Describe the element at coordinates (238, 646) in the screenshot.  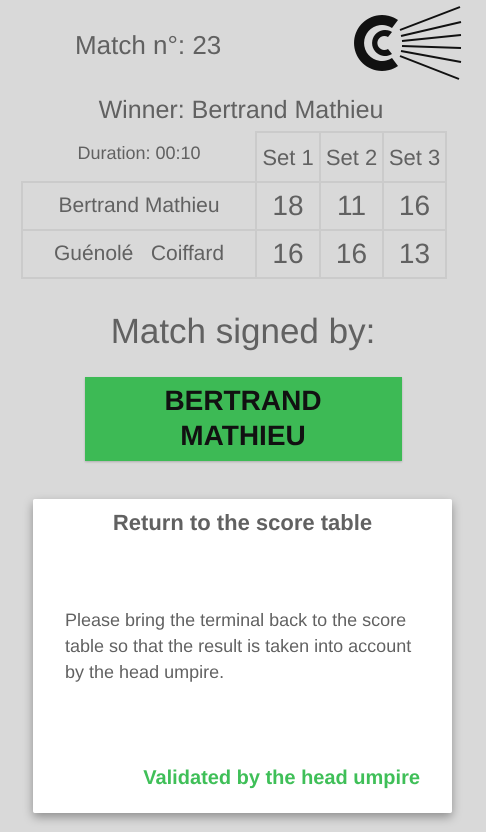
I see `dialog-message: Please bring the terminal back to the score table so that the result is taken into account by the head umpire.` at that location.